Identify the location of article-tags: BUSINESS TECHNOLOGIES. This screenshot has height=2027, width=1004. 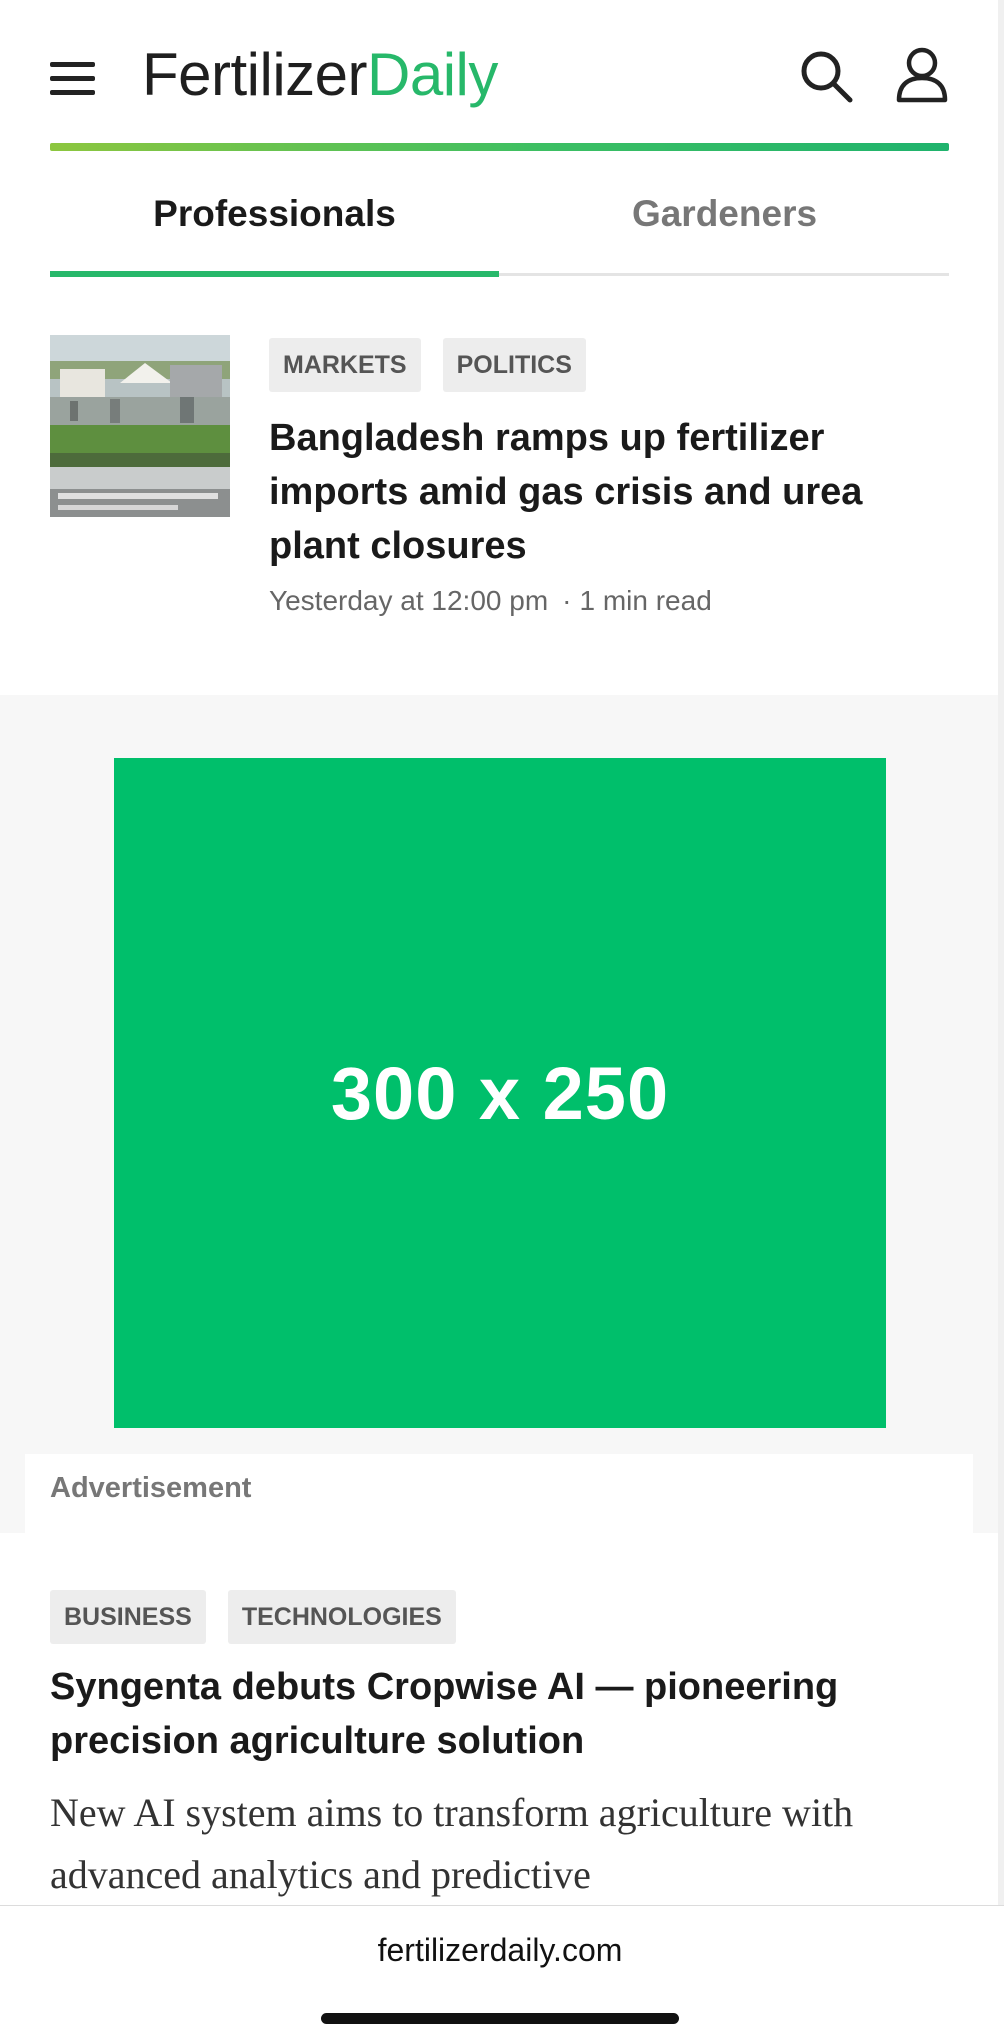
(264, 1617).